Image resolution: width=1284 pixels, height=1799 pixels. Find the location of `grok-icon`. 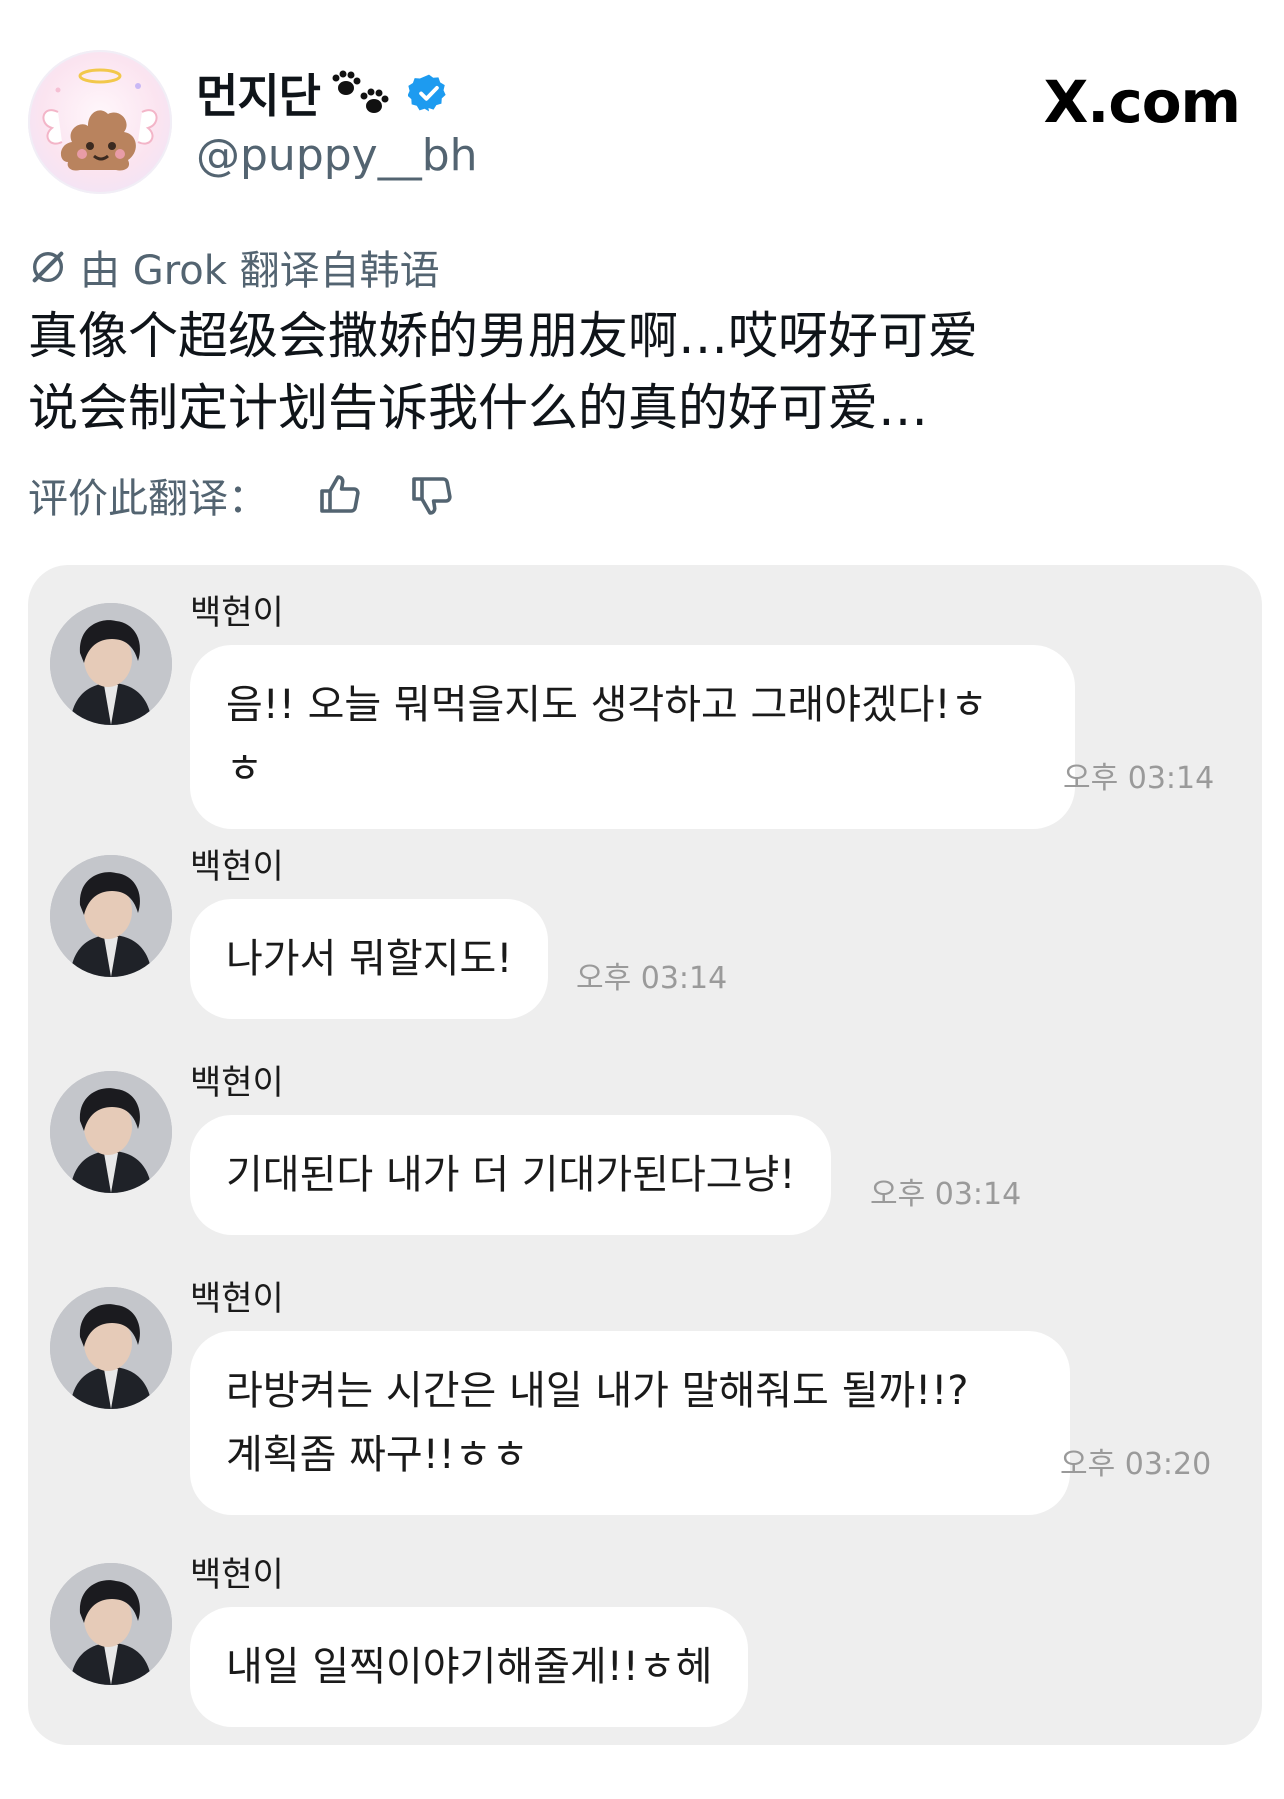

grok-icon is located at coordinates (48, 267).